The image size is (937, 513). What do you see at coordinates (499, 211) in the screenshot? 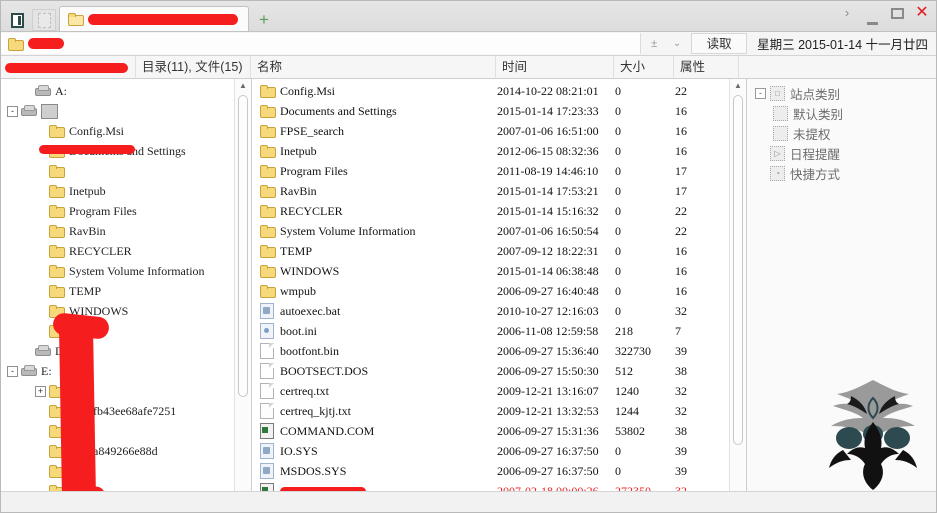
I see `table-row: RECYCLER 2015-01-14 15:16:32 0 22` at bounding box center [499, 211].